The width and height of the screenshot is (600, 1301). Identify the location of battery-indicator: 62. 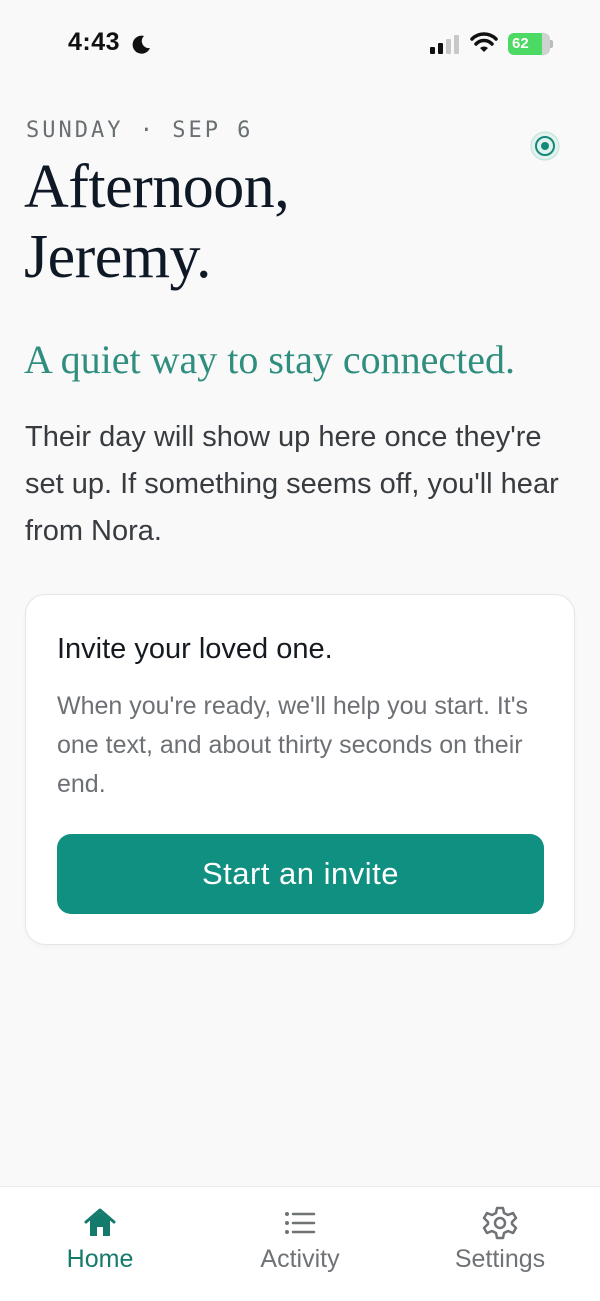
(530, 44).